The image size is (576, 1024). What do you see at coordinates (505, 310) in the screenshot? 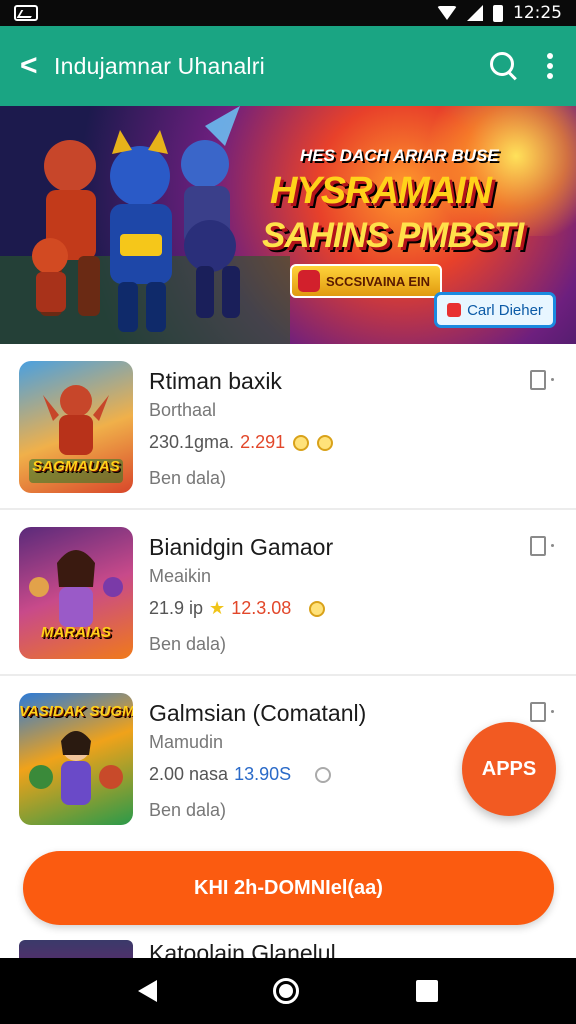
I see `banner-cta-label: Carl Dieher` at bounding box center [505, 310].